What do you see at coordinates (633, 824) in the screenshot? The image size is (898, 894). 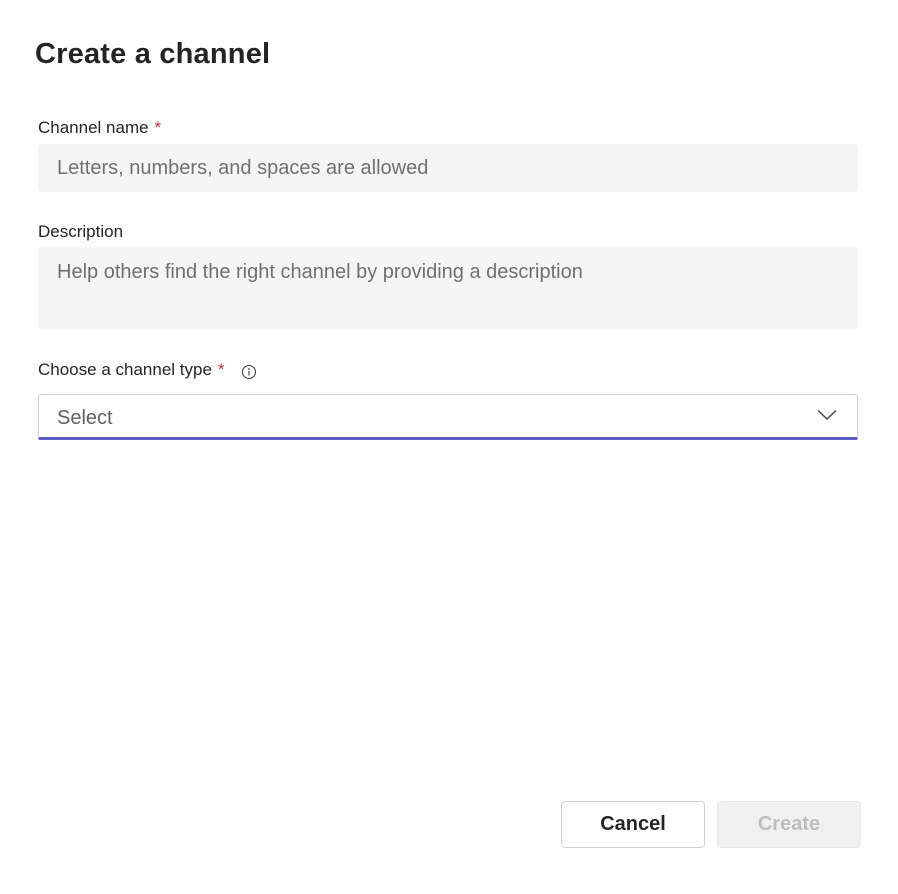 I see `cancel-button: Cancel` at bounding box center [633, 824].